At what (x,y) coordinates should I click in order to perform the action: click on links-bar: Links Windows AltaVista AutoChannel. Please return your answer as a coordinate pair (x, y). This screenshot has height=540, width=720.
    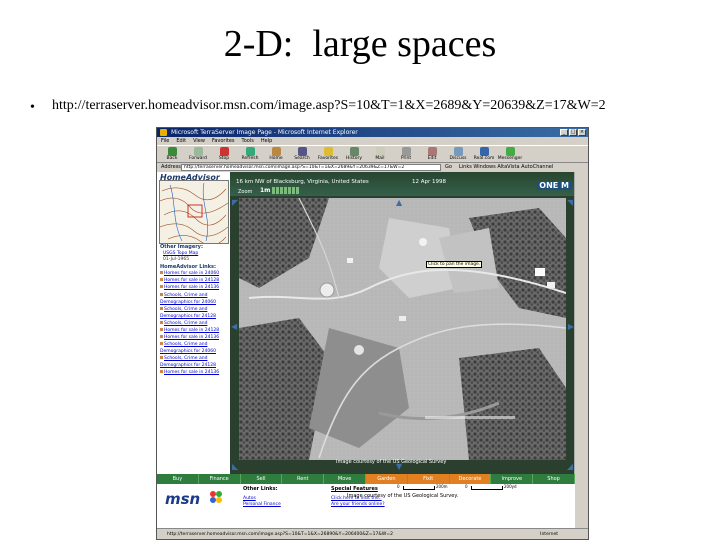
    Looking at the image, I should click on (506, 167).